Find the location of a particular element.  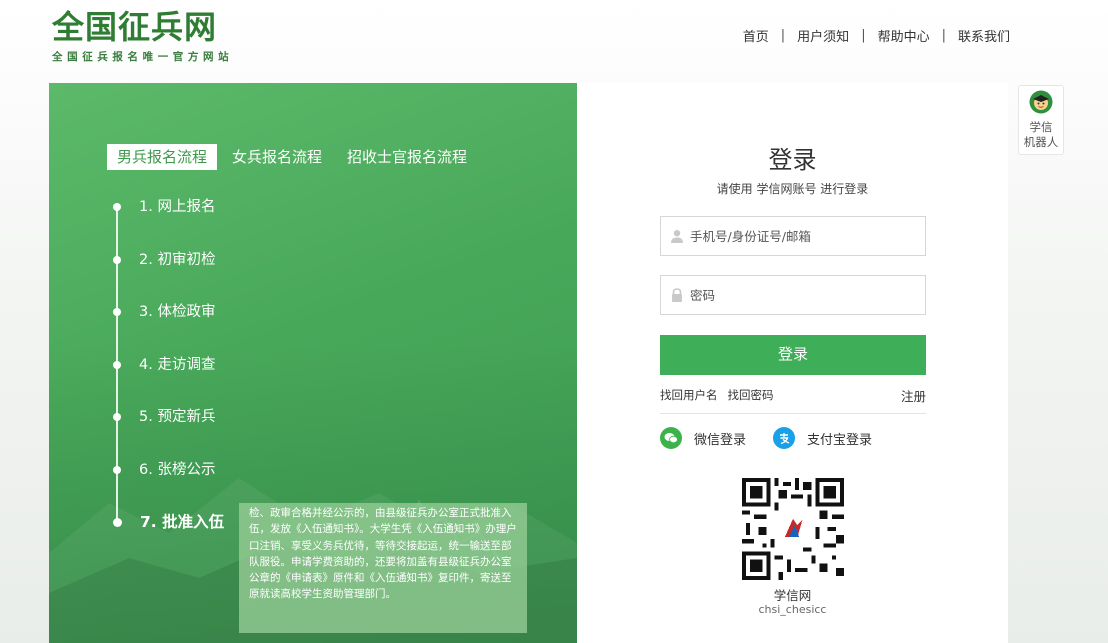

step-preselect-recruit: 5. 预定新兵 is located at coordinates (168, 431).